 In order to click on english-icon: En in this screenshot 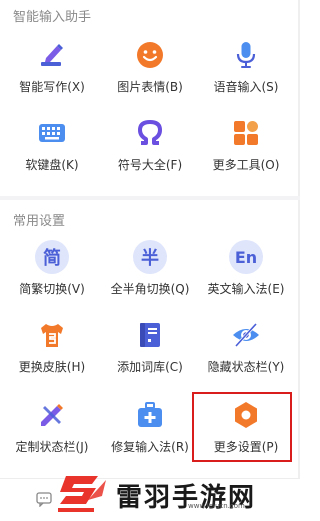, I will do `click(246, 257)`.